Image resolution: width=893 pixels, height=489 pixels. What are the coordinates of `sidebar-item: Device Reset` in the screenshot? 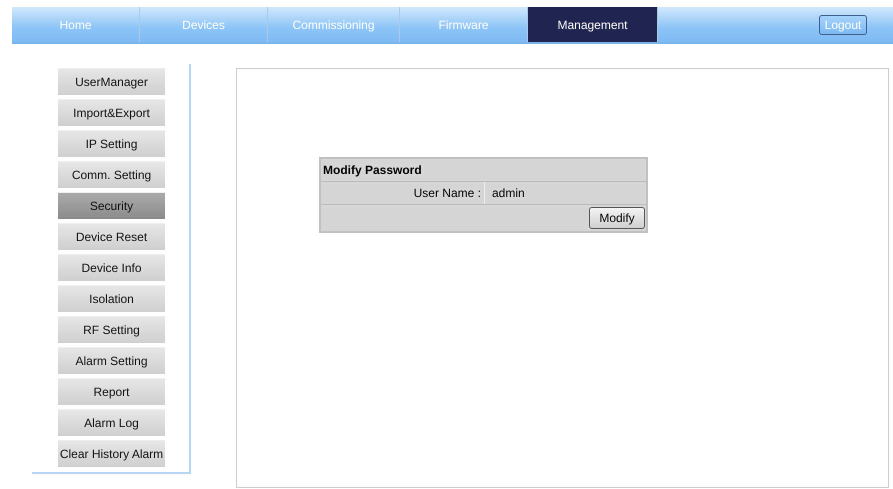 It's located at (111, 236).